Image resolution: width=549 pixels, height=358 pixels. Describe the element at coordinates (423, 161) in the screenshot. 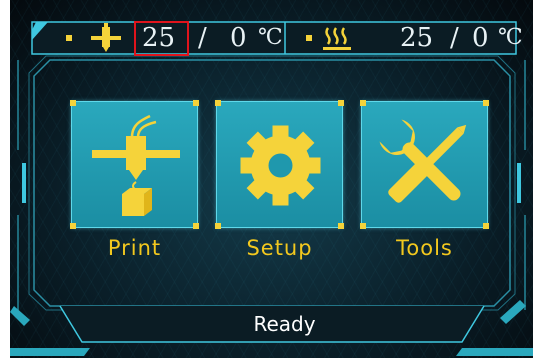

I see `wrench-screwdriver-icon` at that location.